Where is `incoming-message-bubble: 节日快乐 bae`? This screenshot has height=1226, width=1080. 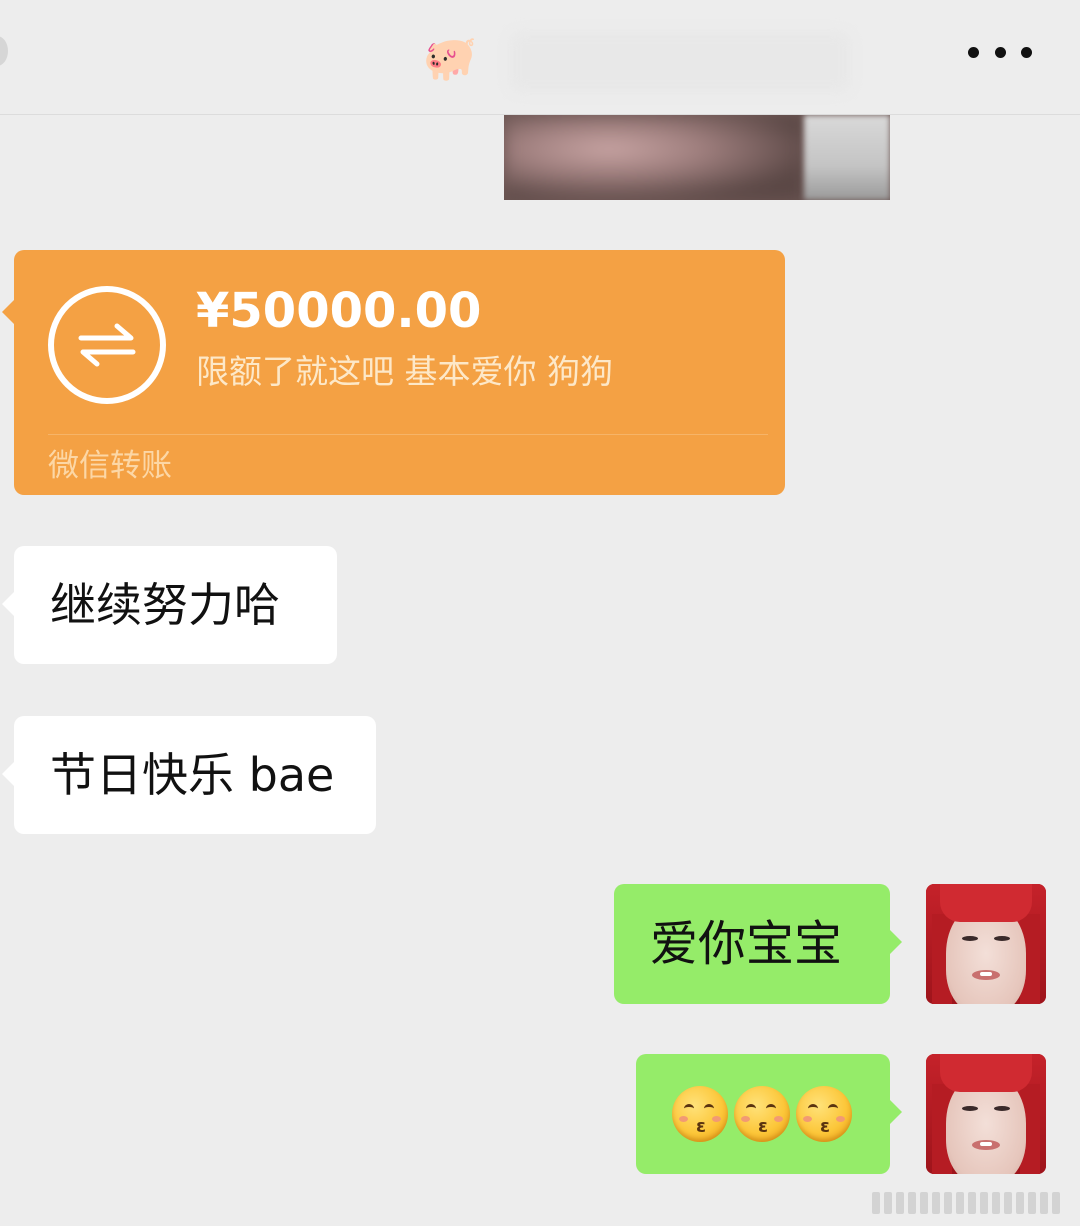
incoming-message-bubble: 节日快乐 bae is located at coordinates (189, 775).